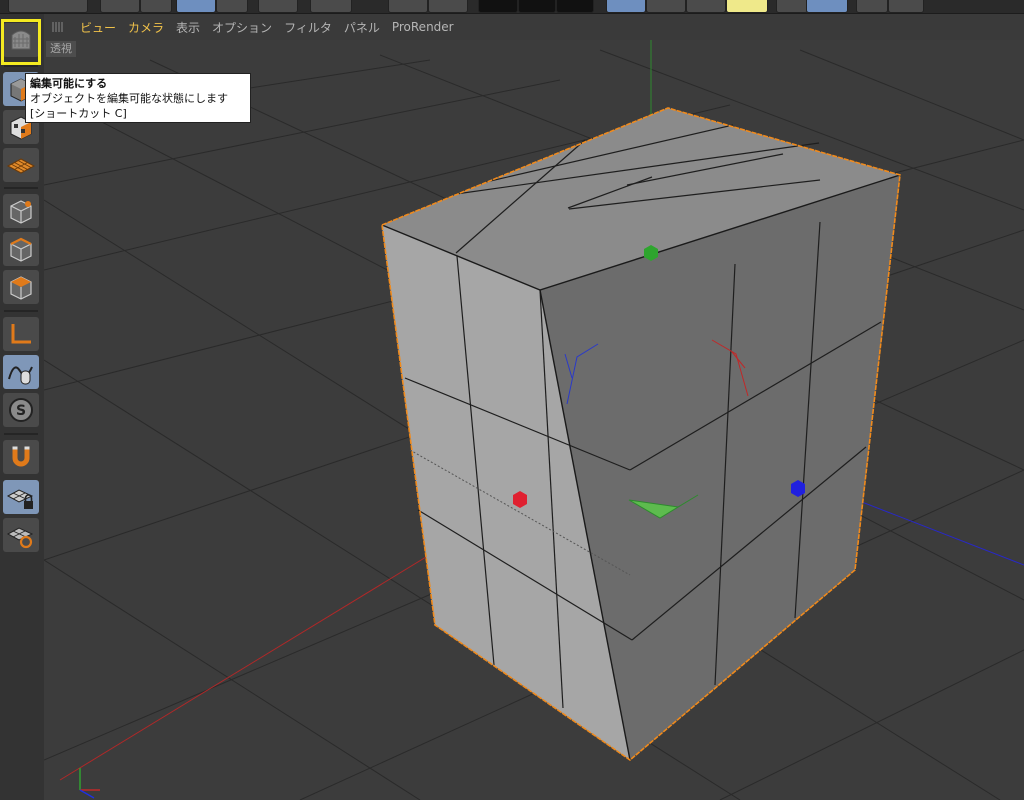 The image size is (1024, 800). Describe the element at coordinates (98, 27) in the screenshot. I see `menu-view: ビュー` at that location.